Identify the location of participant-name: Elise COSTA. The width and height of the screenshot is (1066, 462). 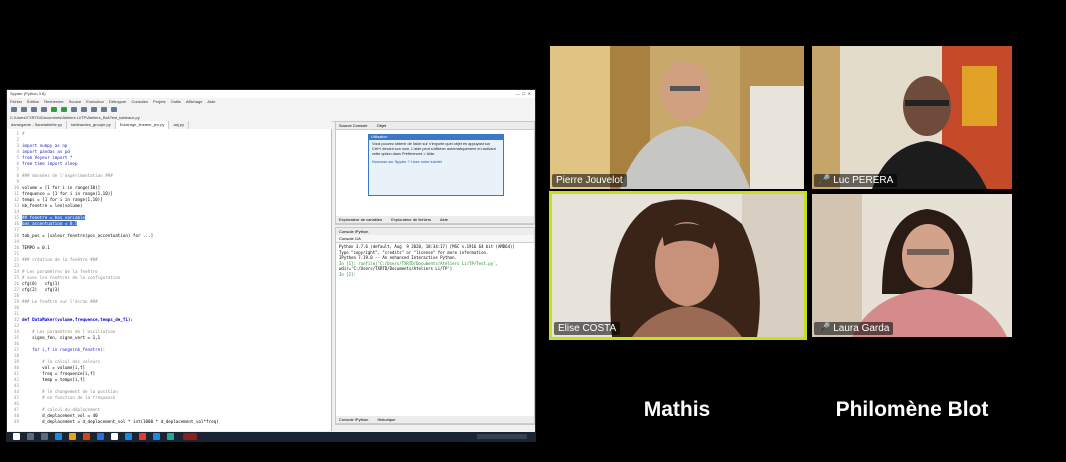
(587, 328).